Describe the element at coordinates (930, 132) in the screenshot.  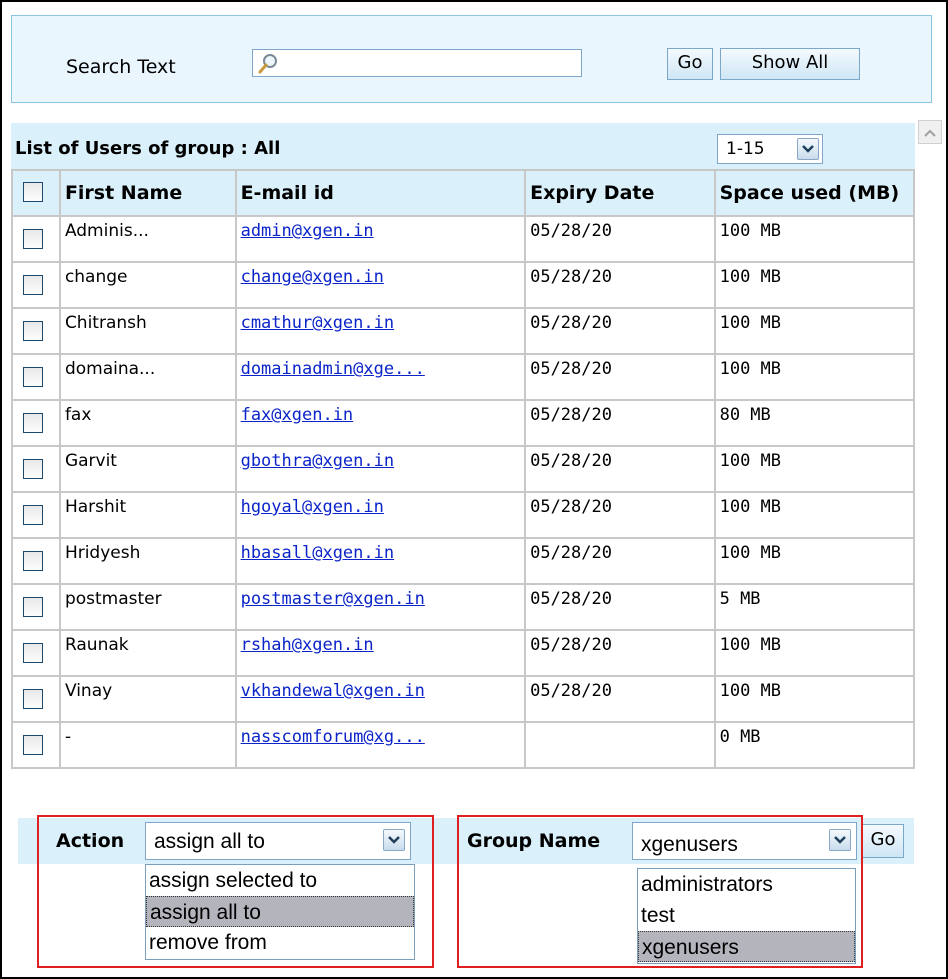
I see `scroll-up-button` at that location.